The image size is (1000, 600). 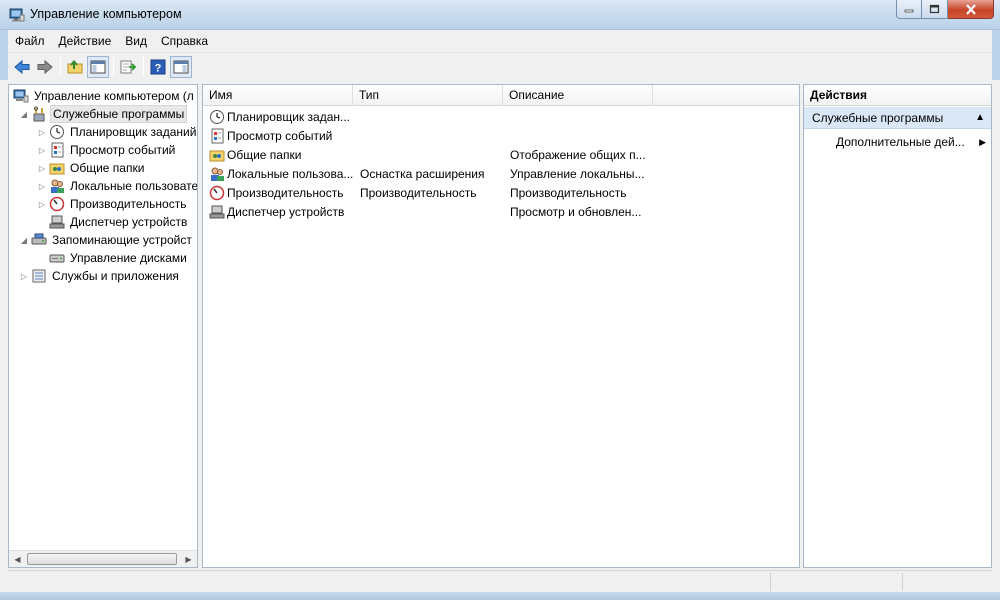 I want to click on tree-item-device-manager: Диспетчер устройств, so click(x=118, y=222).